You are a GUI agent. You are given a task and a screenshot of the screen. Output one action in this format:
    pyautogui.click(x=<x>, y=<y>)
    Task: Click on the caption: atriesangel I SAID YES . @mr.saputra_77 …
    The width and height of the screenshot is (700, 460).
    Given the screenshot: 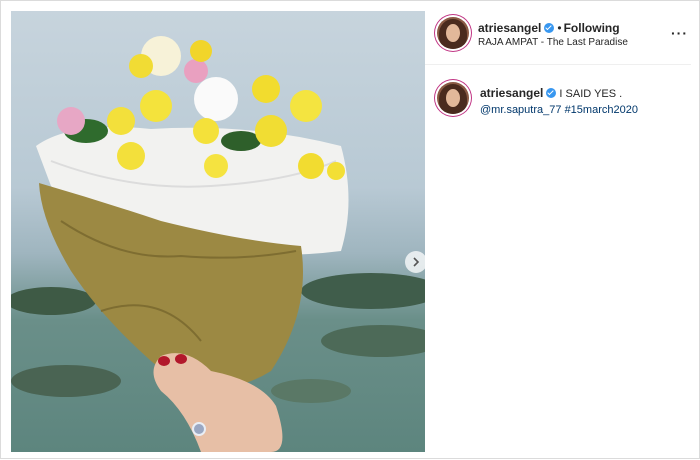 What is the action you would take?
    pyautogui.click(x=582, y=101)
    